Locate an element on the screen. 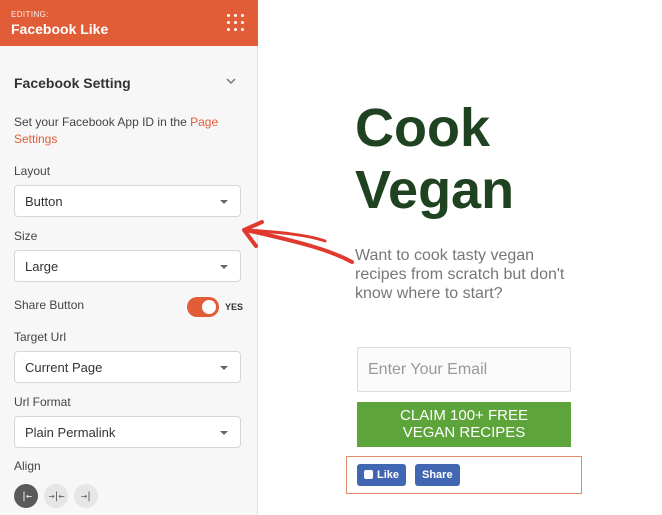 This screenshot has width=662, height=515. section-title: Facebook Setting is located at coordinates (72, 83).